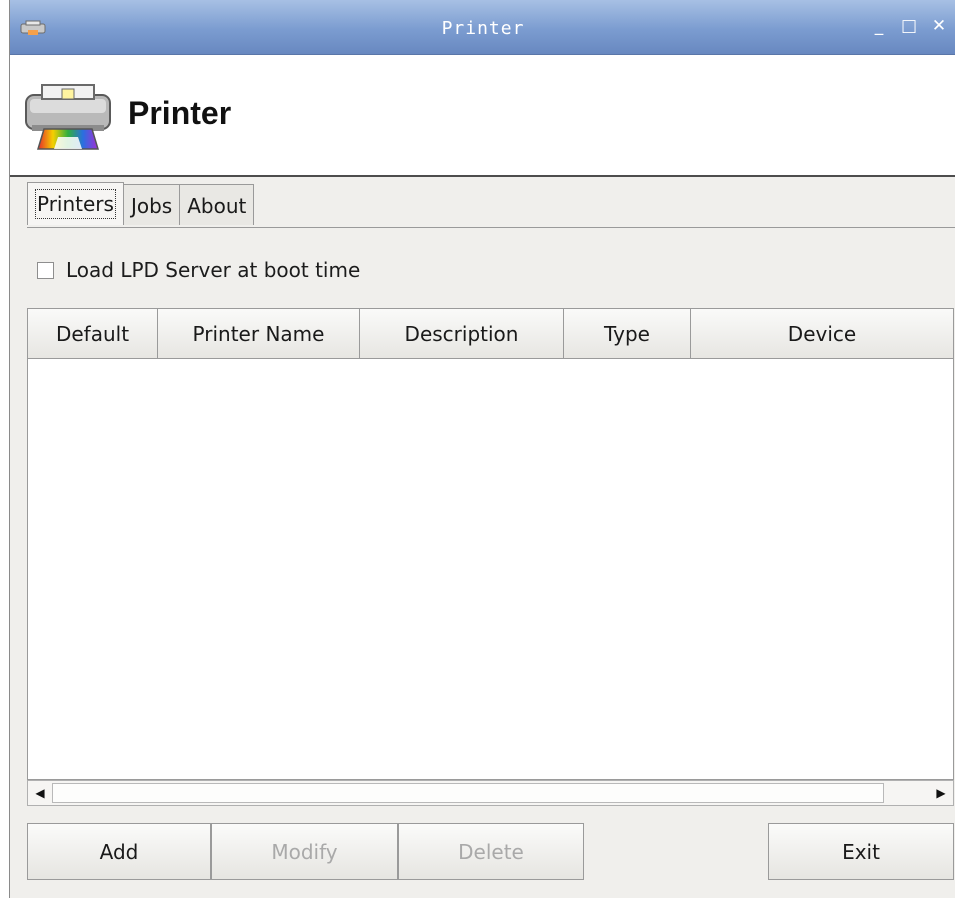  What do you see at coordinates (151, 204) in the screenshot?
I see `tab-jobs: Jobs` at bounding box center [151, 204].